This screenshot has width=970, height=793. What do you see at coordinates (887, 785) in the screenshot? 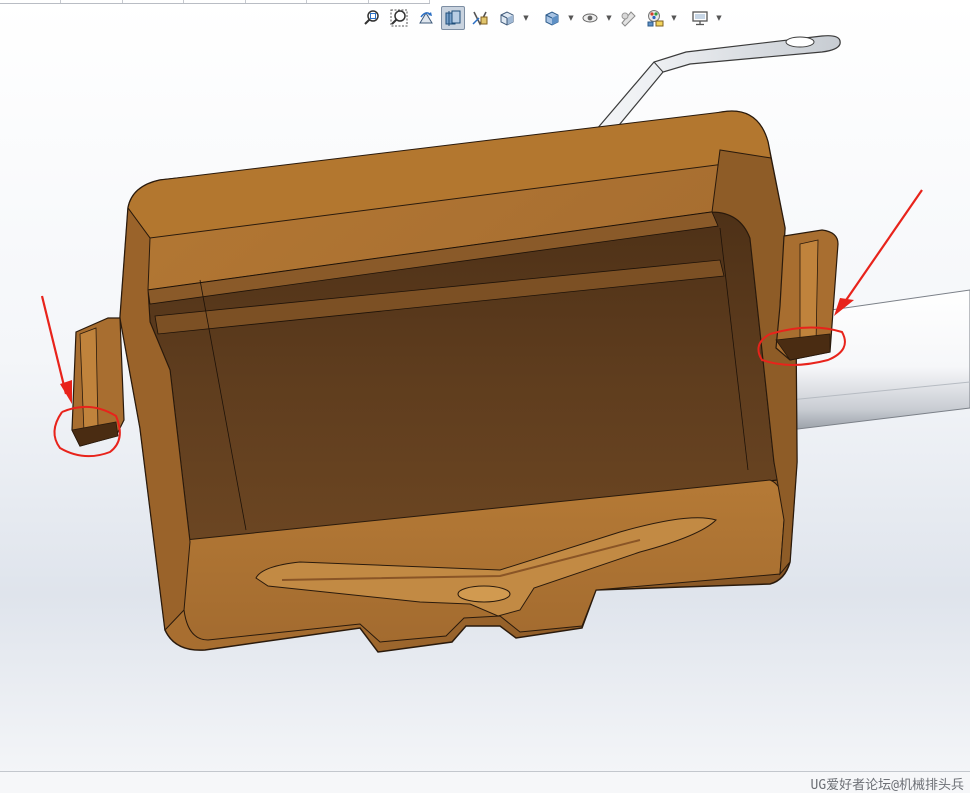
I see `forum-watermark: UG爱好者论坛@机械排头兵` at bounding box center [887, 785].